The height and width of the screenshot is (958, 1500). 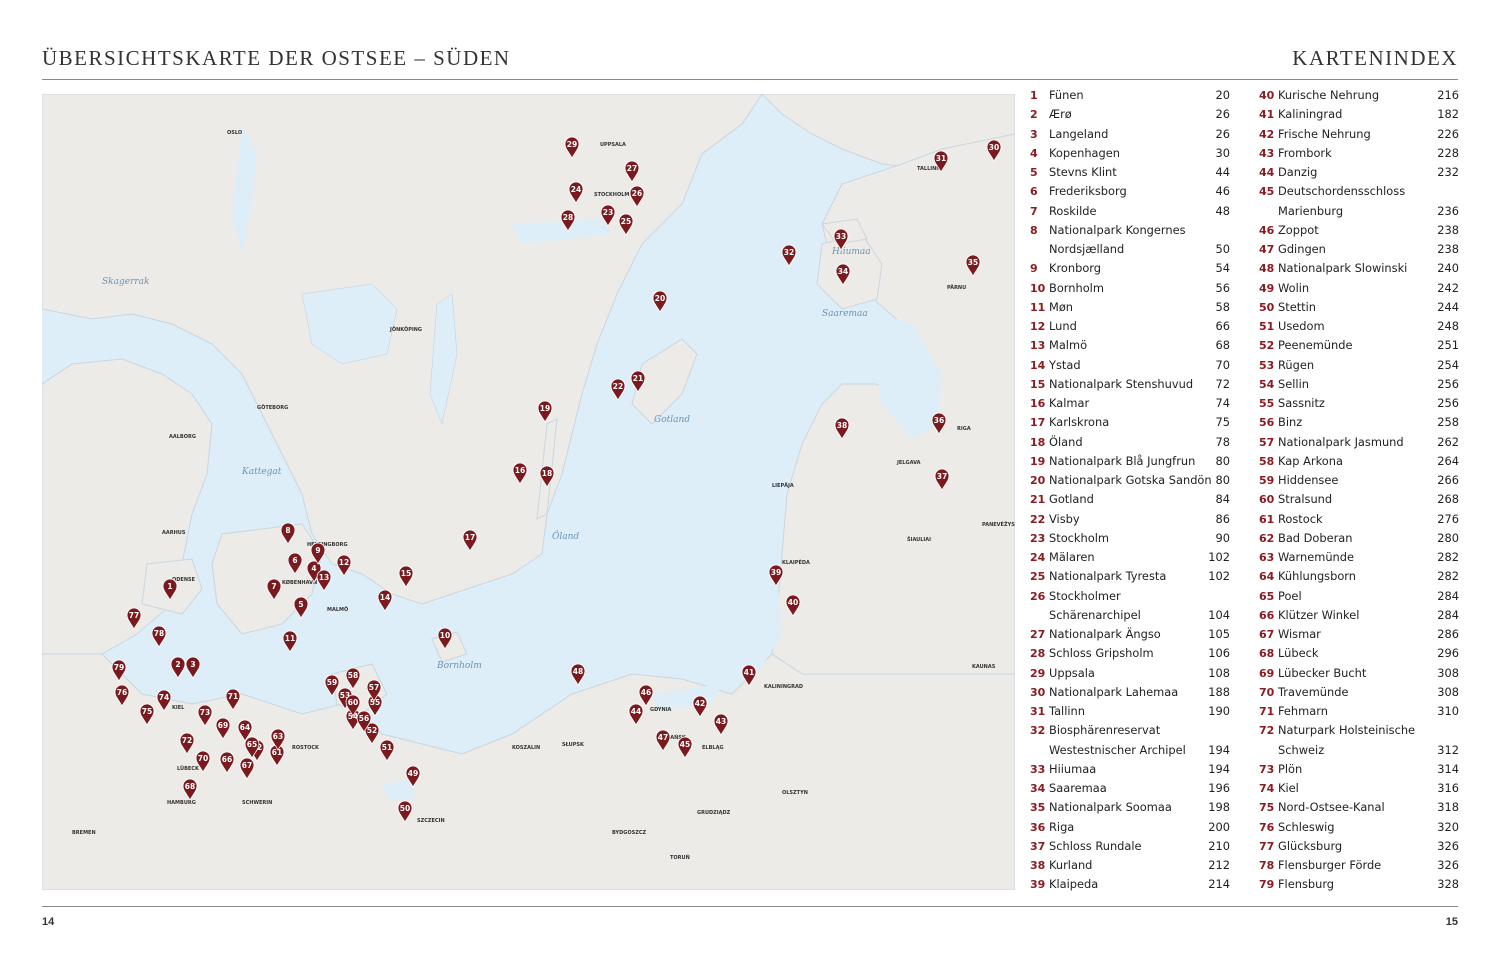 I want to click on index-place-name: Kühlungsborn, so click(x=1317, y=576).